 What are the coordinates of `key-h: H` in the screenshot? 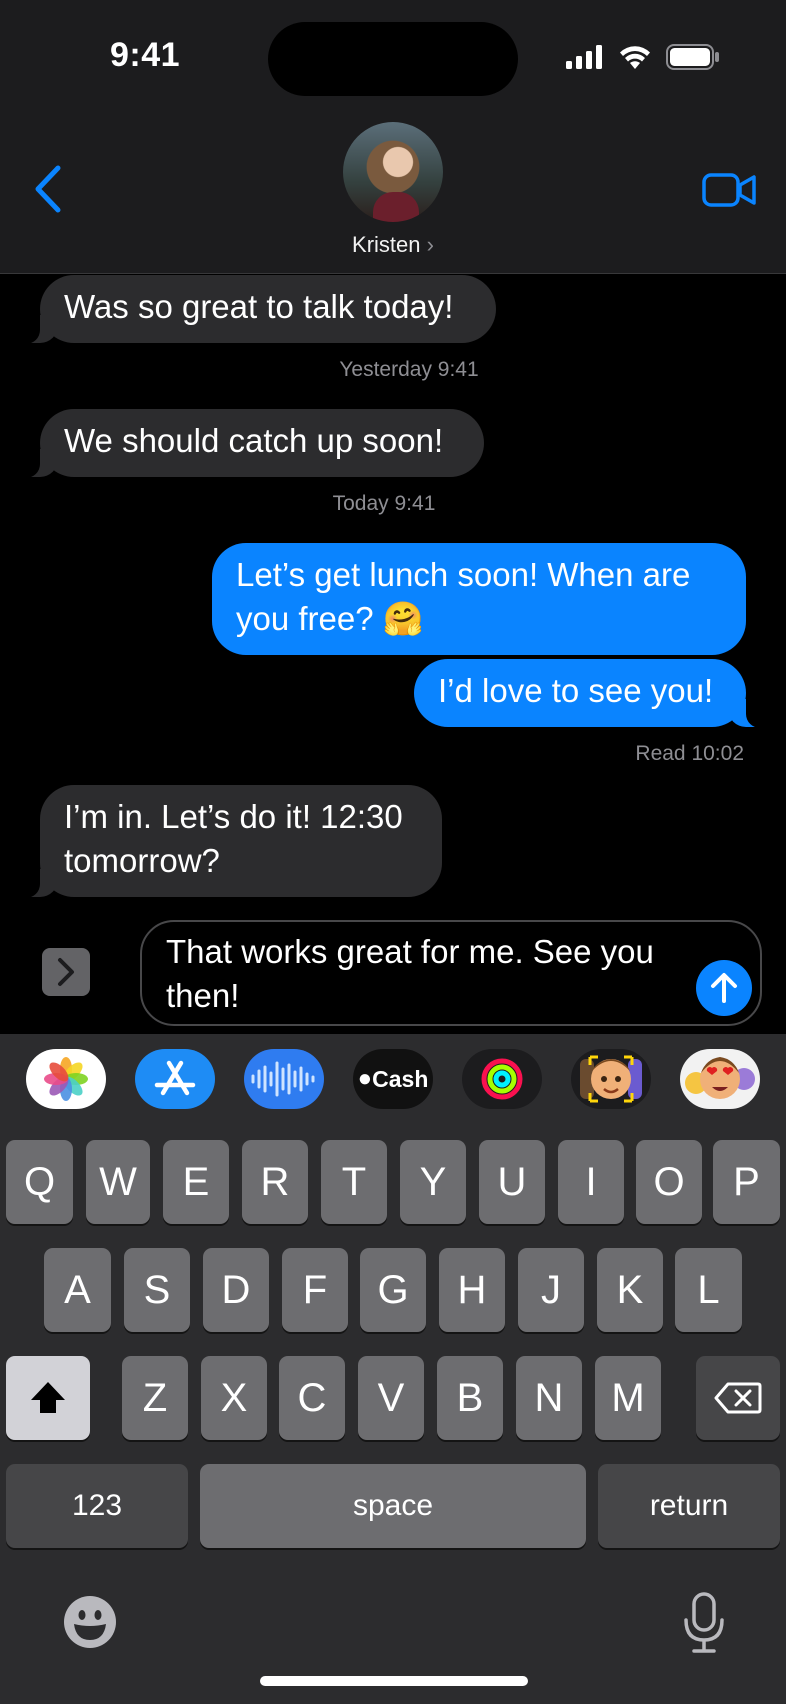 It's located at (472, 1290).